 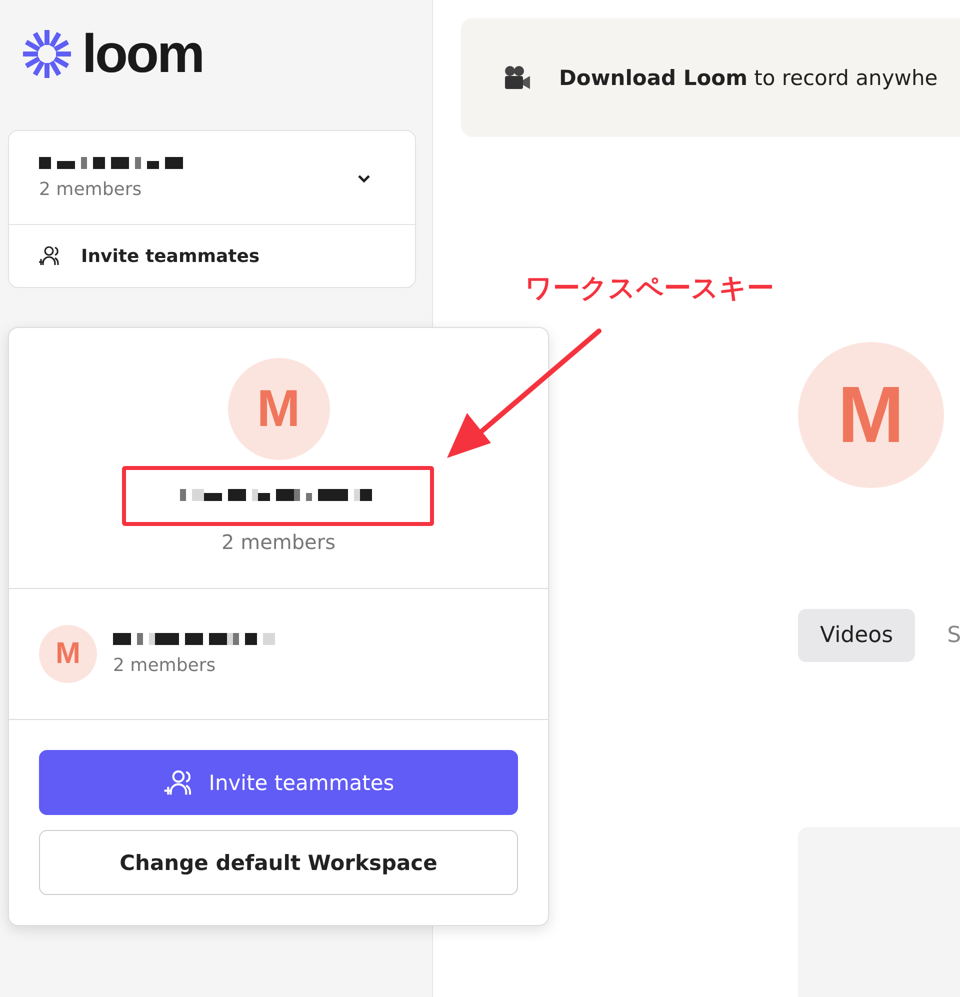 I want to click on movie-camera-icon, so click(x=517, y=77).